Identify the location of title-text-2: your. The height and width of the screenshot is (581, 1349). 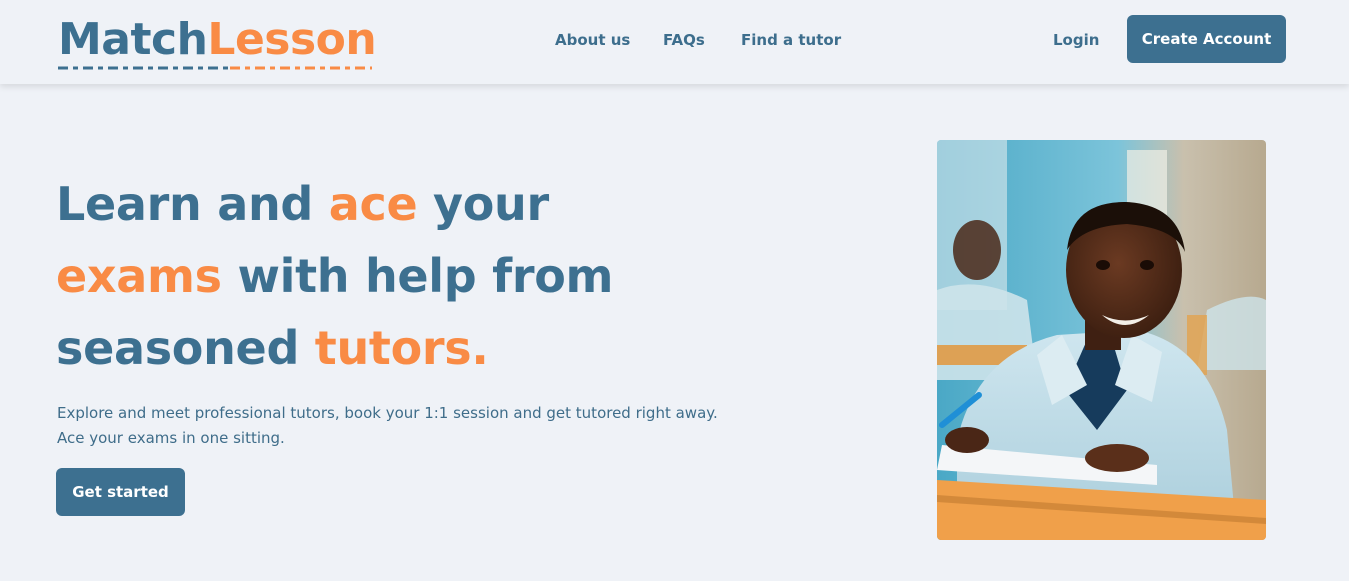
(483, 204).